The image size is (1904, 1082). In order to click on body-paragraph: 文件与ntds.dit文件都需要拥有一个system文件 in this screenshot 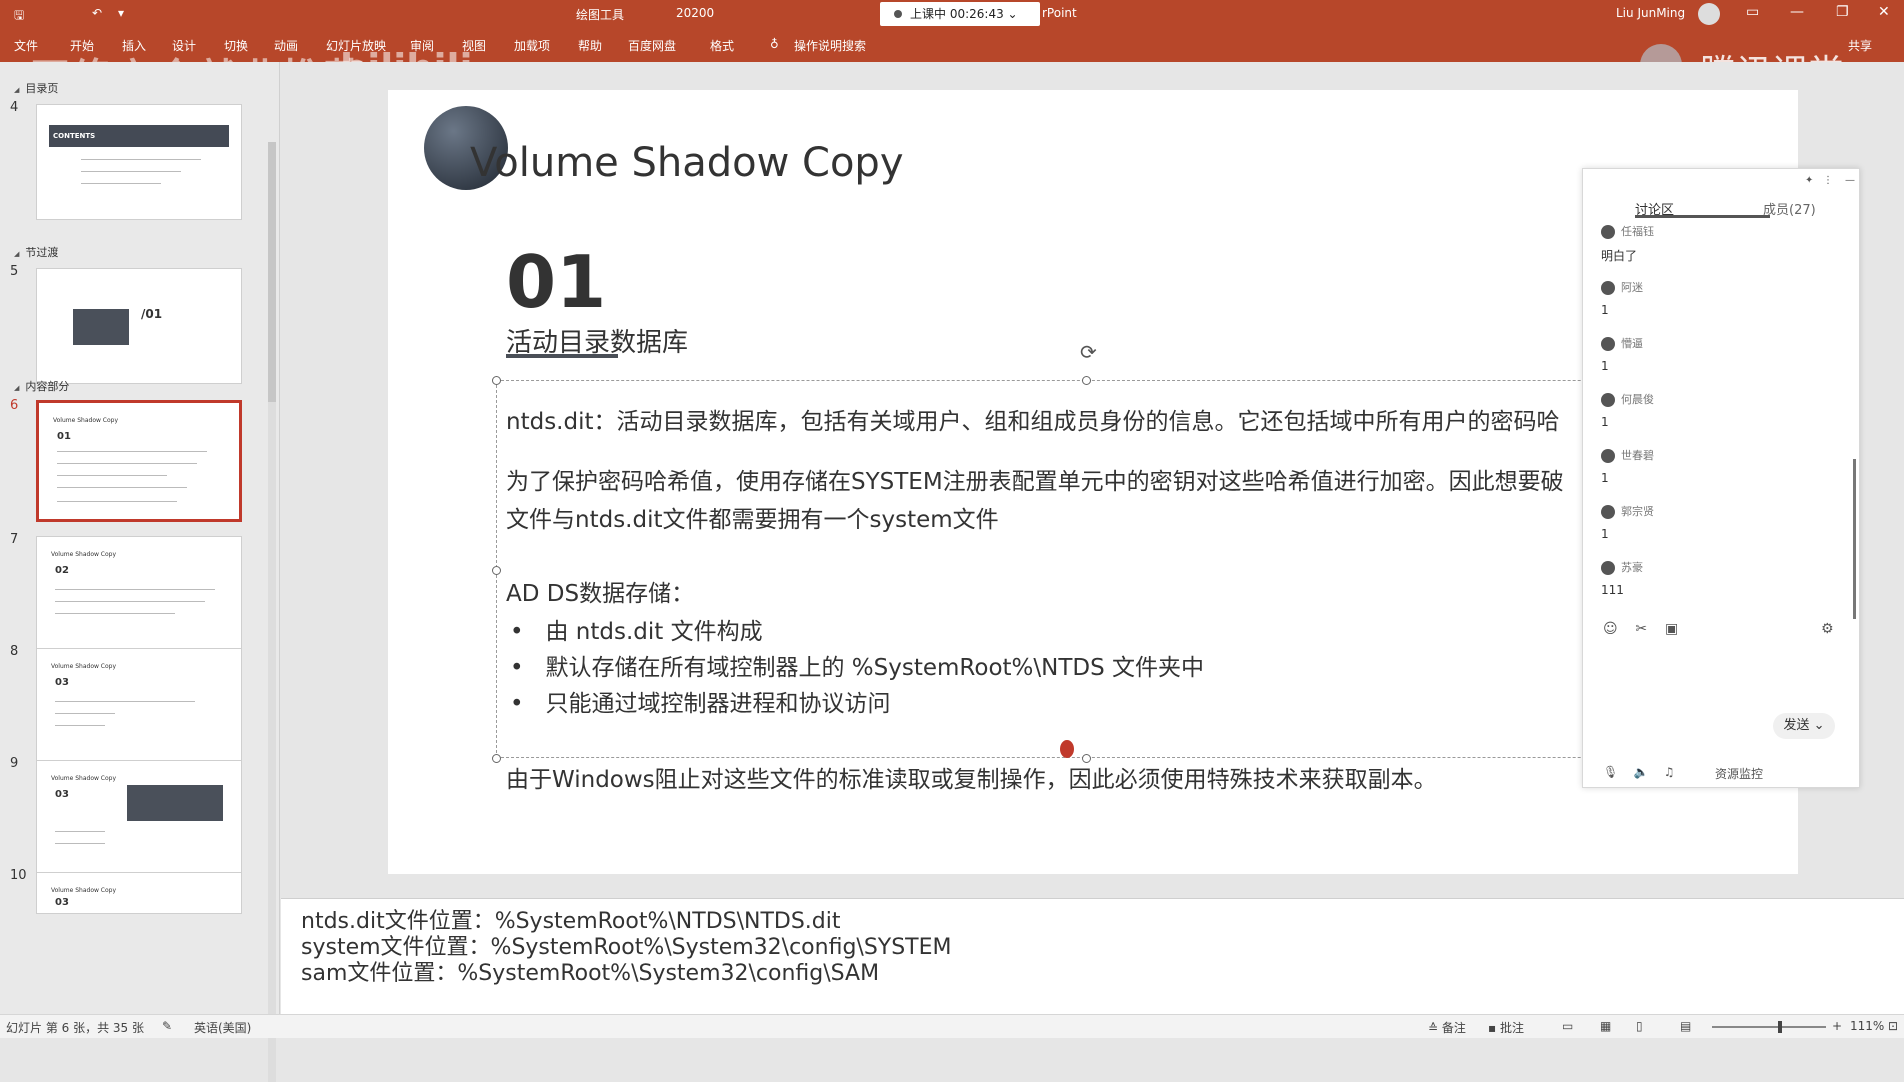, I will do `click(752, 520)`.